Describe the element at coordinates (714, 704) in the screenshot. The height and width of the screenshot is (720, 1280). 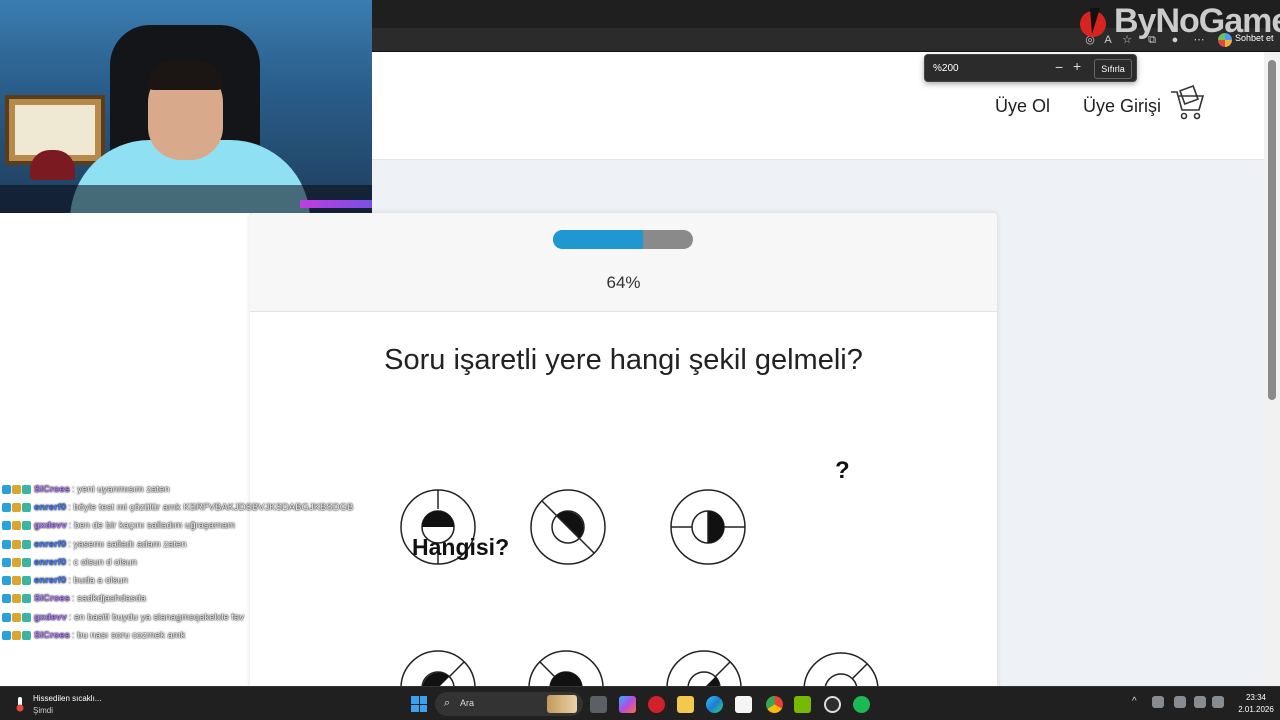
I see `edge-browser-icon` at that location.